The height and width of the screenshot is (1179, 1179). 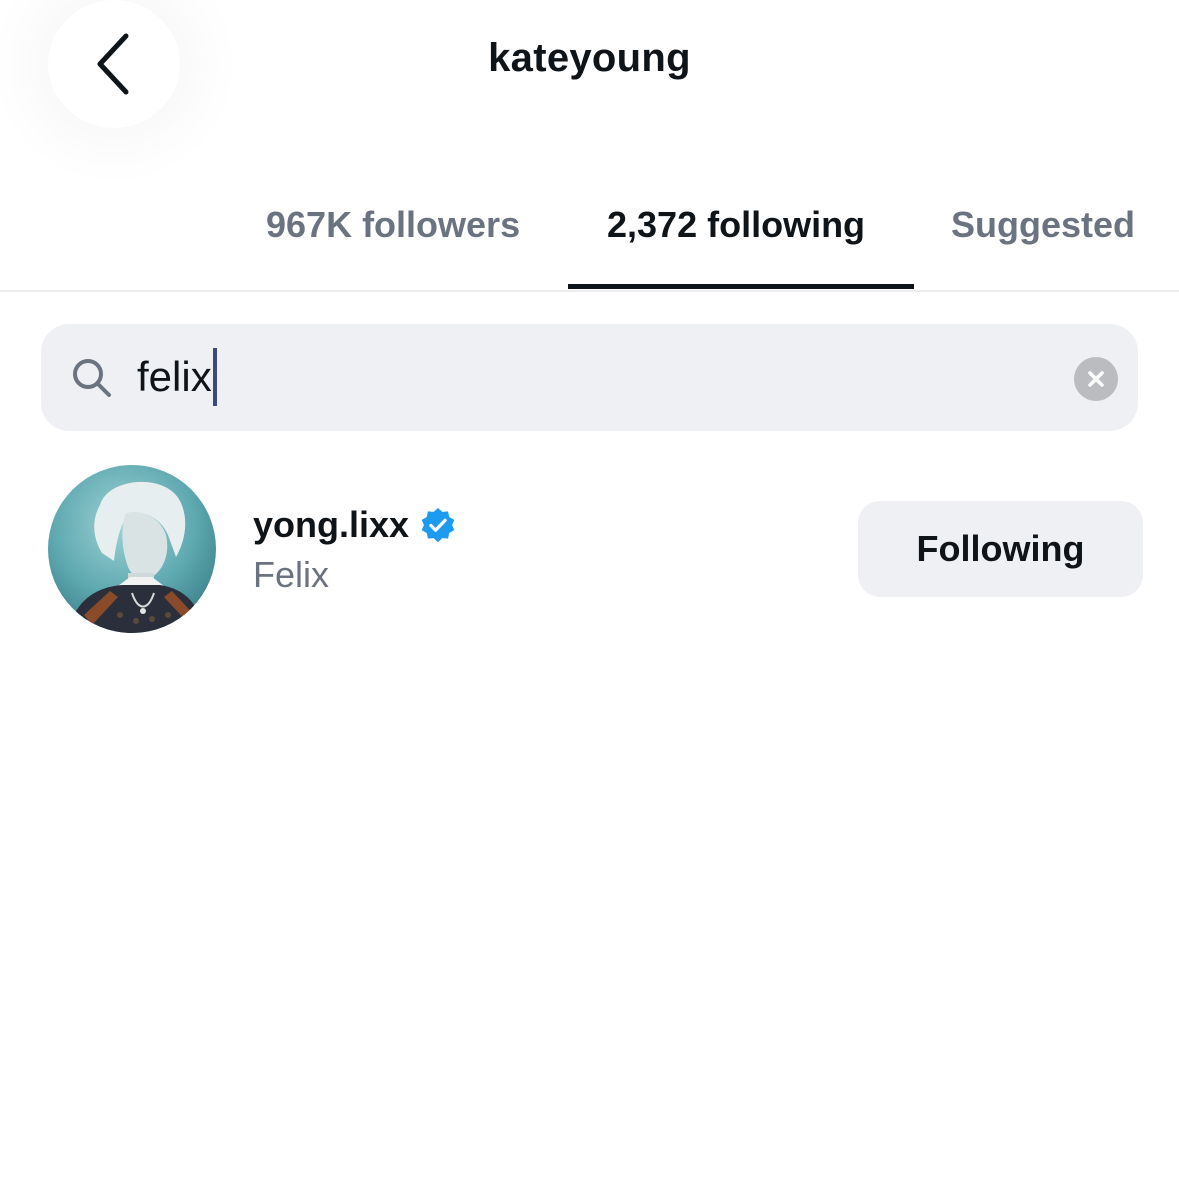 I want to click on following-button: Following, so click(x=1000, y=549).